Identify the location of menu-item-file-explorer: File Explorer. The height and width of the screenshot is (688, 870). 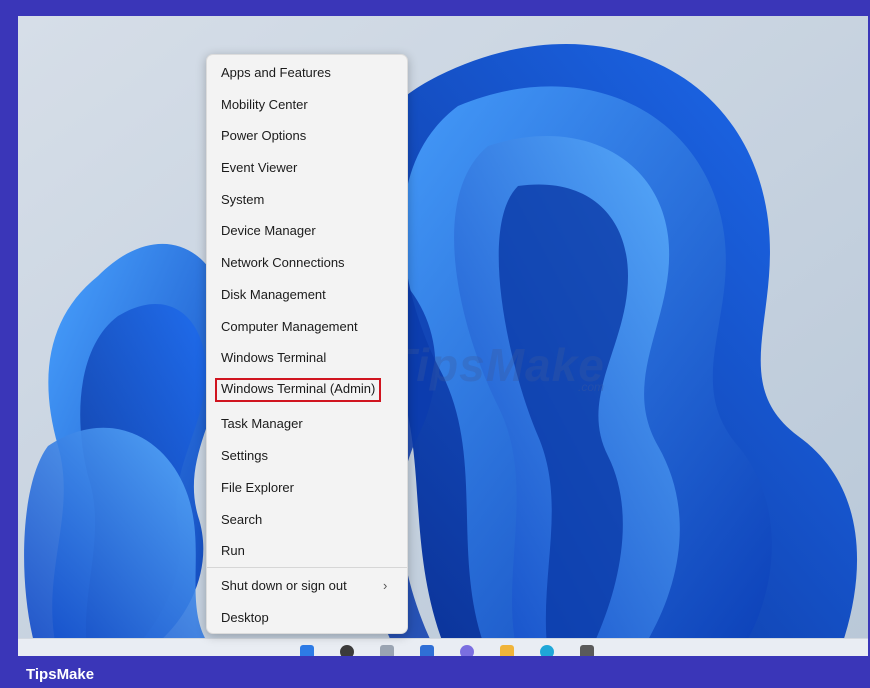
(257, 488).